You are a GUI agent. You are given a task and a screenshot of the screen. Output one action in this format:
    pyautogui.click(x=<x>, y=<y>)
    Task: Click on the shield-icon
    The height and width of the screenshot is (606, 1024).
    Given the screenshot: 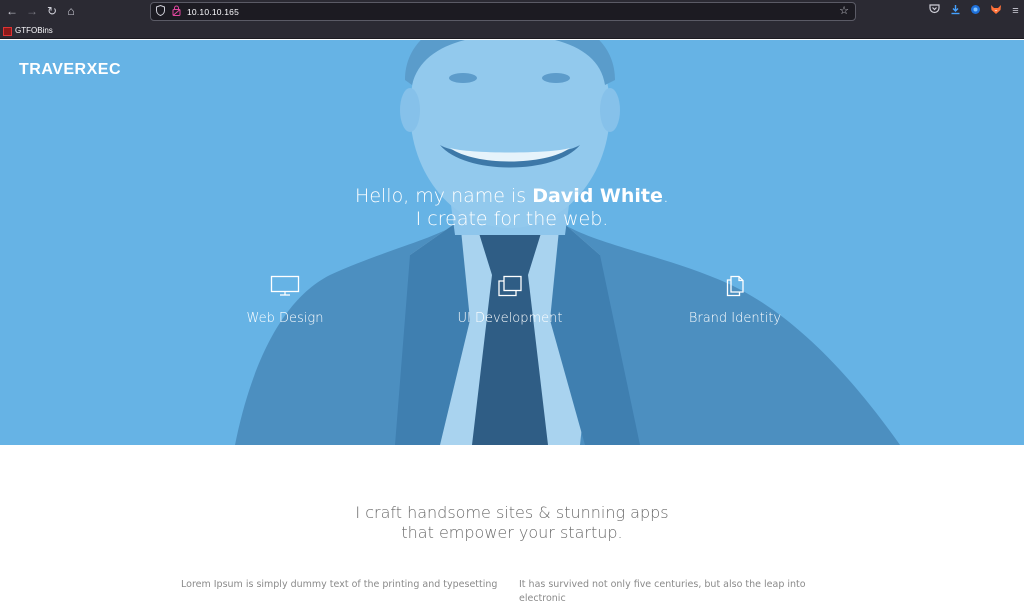 What is the action you would take?
    pyautogui.click(x=160, y=11)
    